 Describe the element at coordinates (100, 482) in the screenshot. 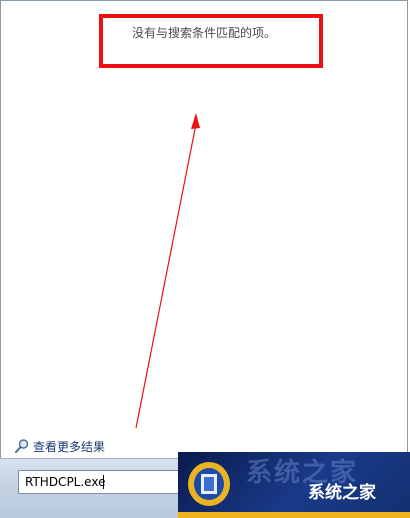

I see `search-input` at that location.